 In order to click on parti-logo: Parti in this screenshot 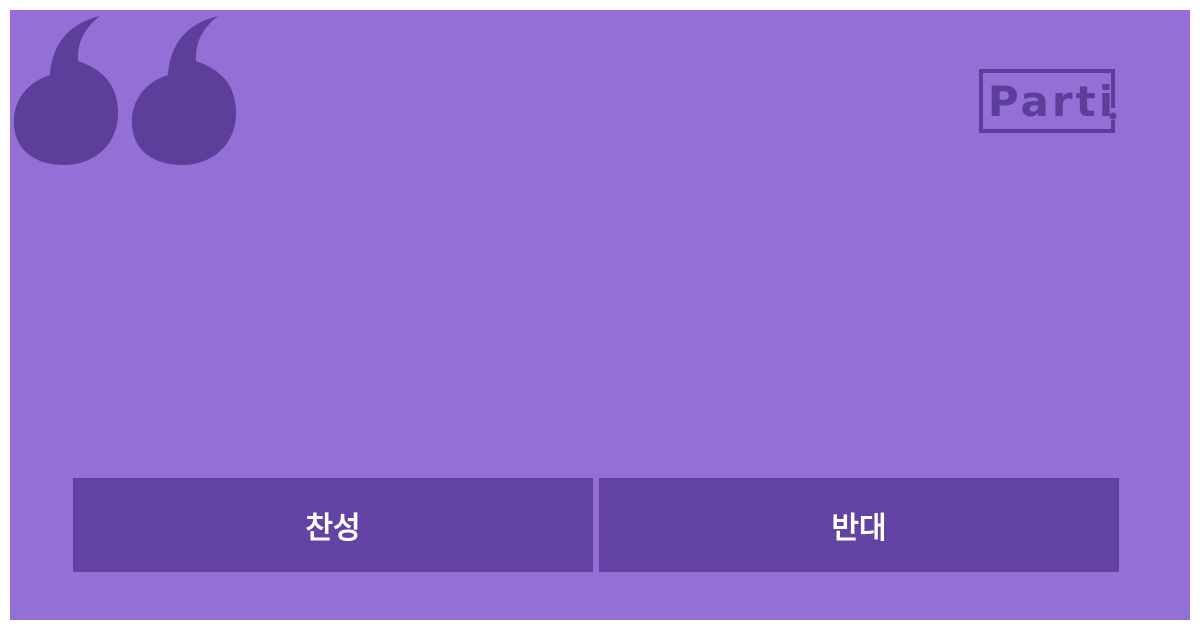, I will do `click(1048, 101)`.